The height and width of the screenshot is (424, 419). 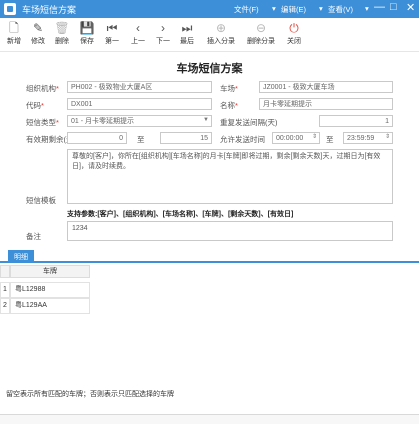 I want to click on type-label: 短信类型*, so click(x=42, y=122).